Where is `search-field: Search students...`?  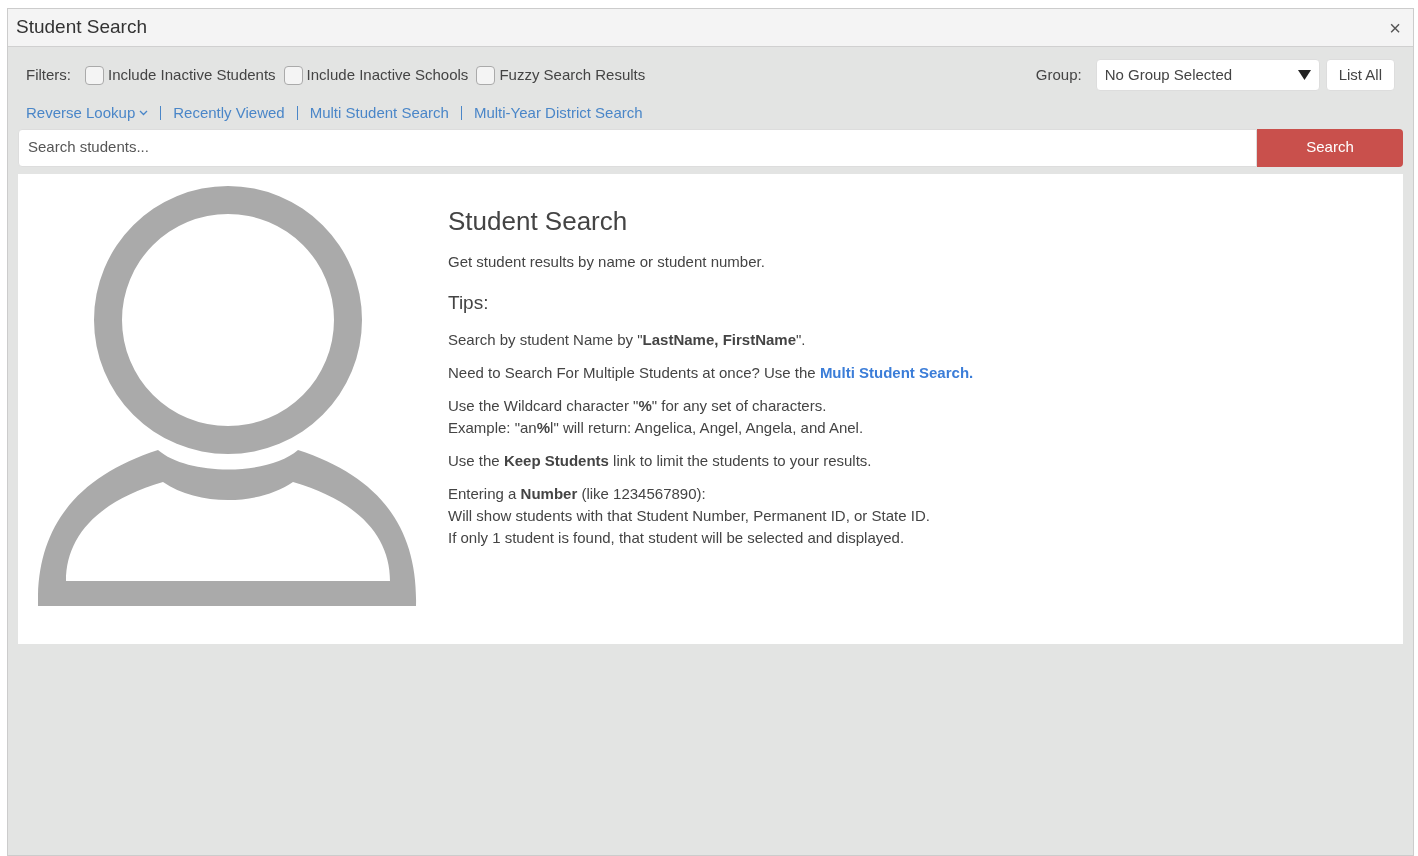 search-field: Search students... is located at coordinates (637, 147).